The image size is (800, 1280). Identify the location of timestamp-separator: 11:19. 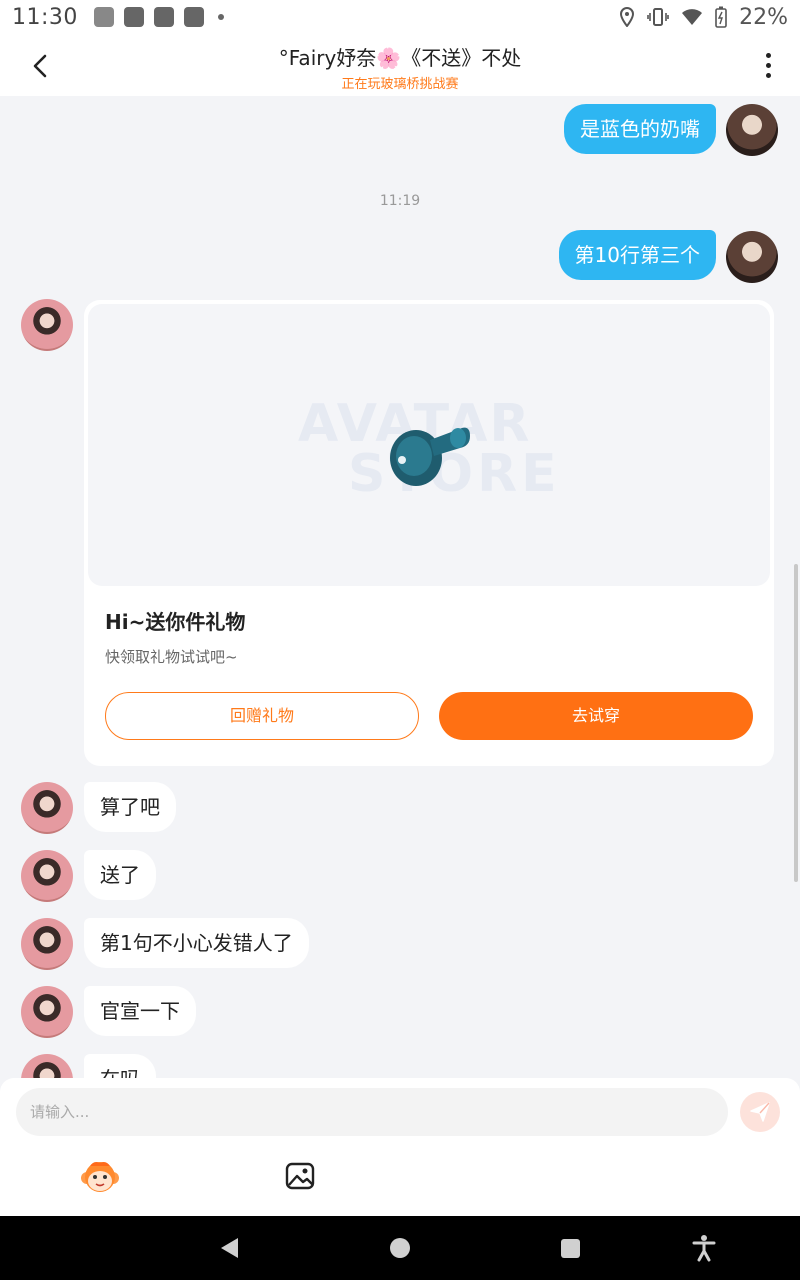
(400, 201).